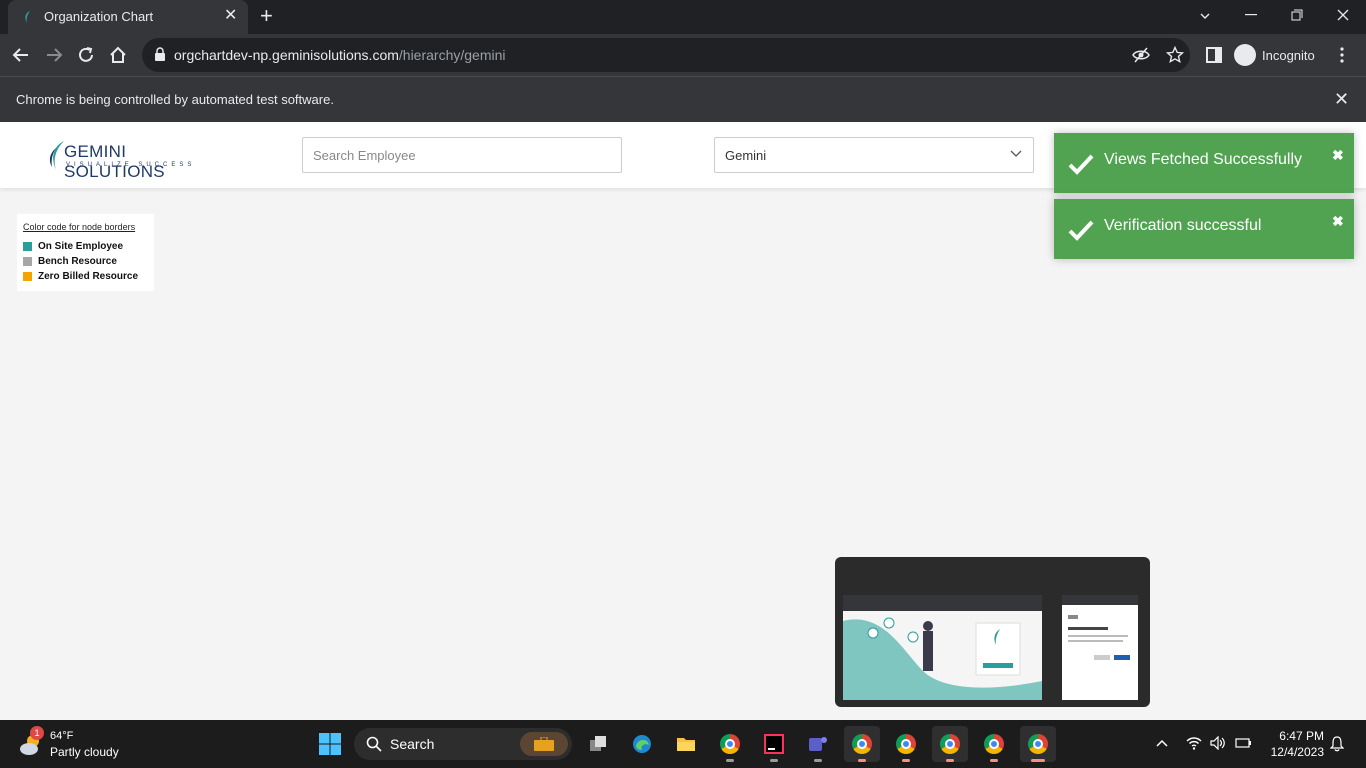  Describe the element at coordinates (88, 276) in the screenshot. I see `legend-label: Zero Billed Resource` at that location.